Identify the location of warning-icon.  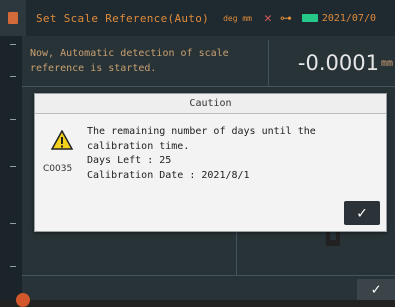
(62, 140).